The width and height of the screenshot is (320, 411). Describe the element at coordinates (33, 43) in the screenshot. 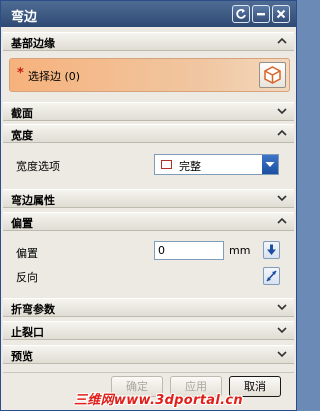

I see `section-label: 基部边缘` at that location.